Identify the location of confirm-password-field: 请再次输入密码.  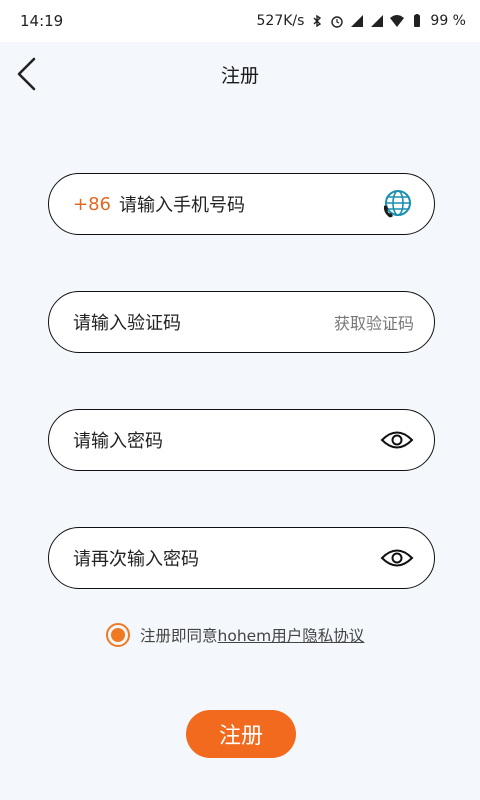
(241, 558).